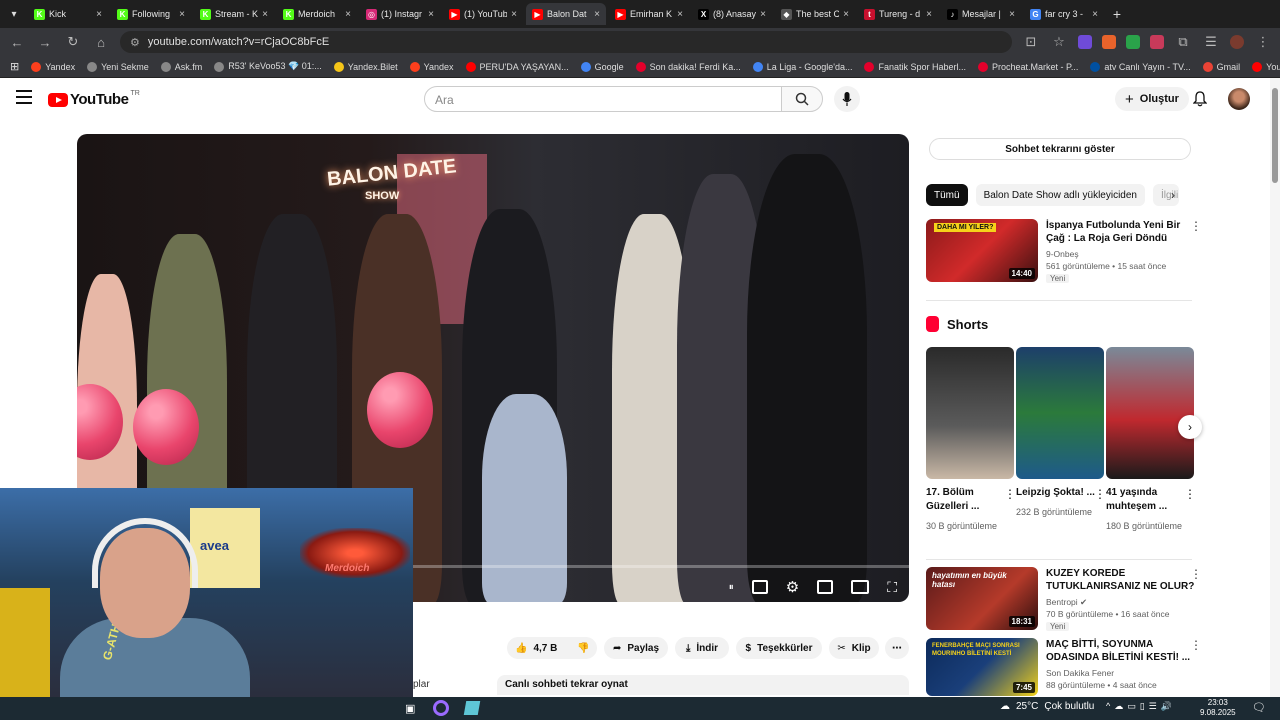 The height and width of the screenshot is (720, 1280). Describe the element at coordinates (1166, 195) in the screenshot. I see `chip-related: İlgili` at that location.